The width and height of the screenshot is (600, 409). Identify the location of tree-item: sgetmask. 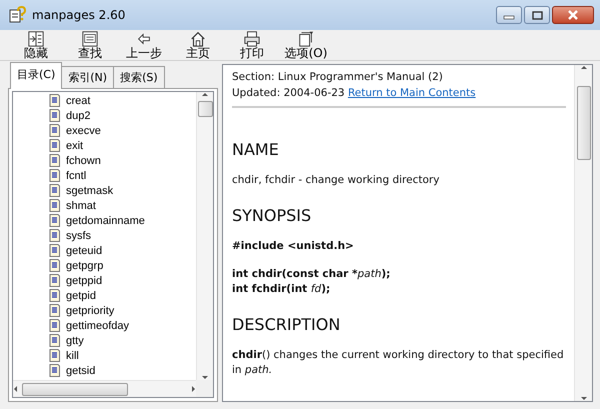
(89, 190).